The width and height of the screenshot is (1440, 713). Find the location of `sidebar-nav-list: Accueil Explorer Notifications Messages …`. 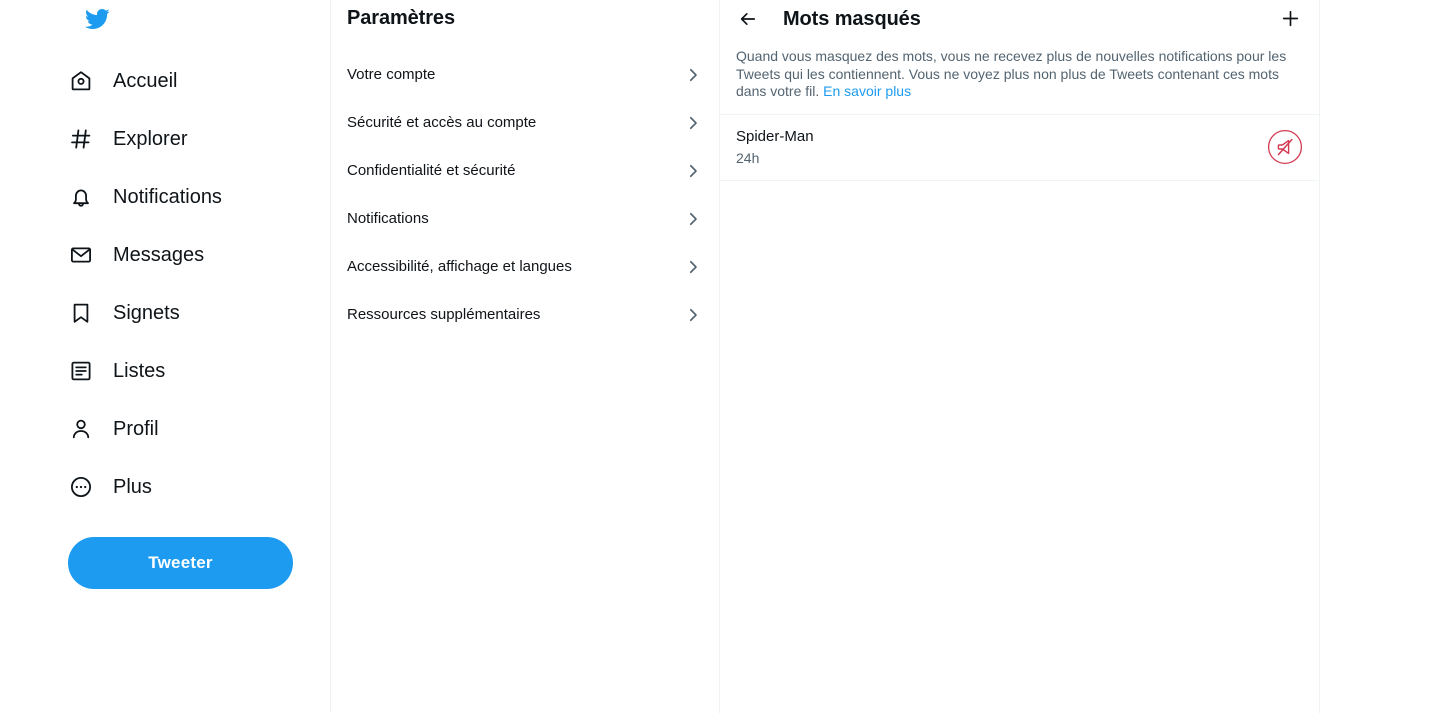

sidebar-nav-list: Accueil Explorer Notifications Messages … is located at coordinates (197, 284).